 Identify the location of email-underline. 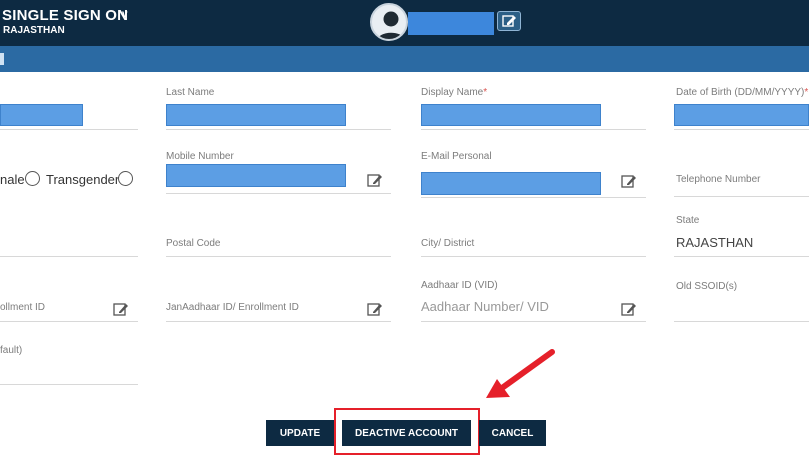
(533, 197).